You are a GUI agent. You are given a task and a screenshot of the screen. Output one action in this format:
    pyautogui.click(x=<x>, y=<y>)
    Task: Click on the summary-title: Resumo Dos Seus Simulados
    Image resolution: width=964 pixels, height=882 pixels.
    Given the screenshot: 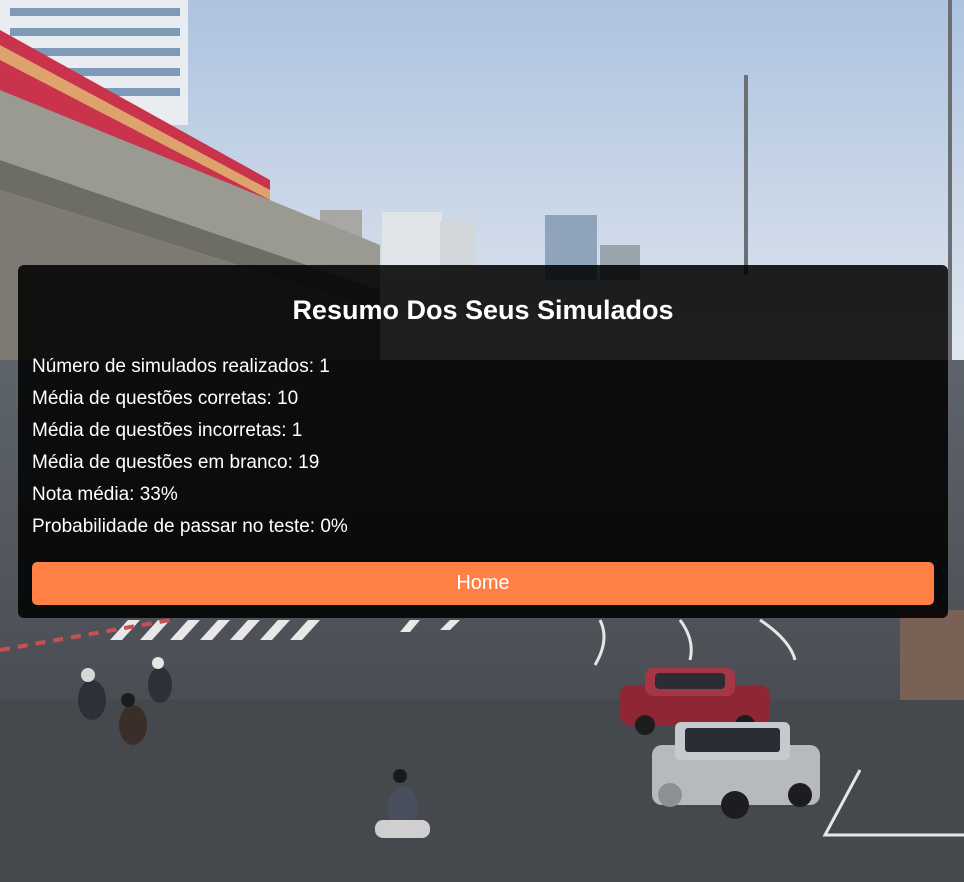 What is the action you would take?
    pyautogui.click(x=483, y=310)
    